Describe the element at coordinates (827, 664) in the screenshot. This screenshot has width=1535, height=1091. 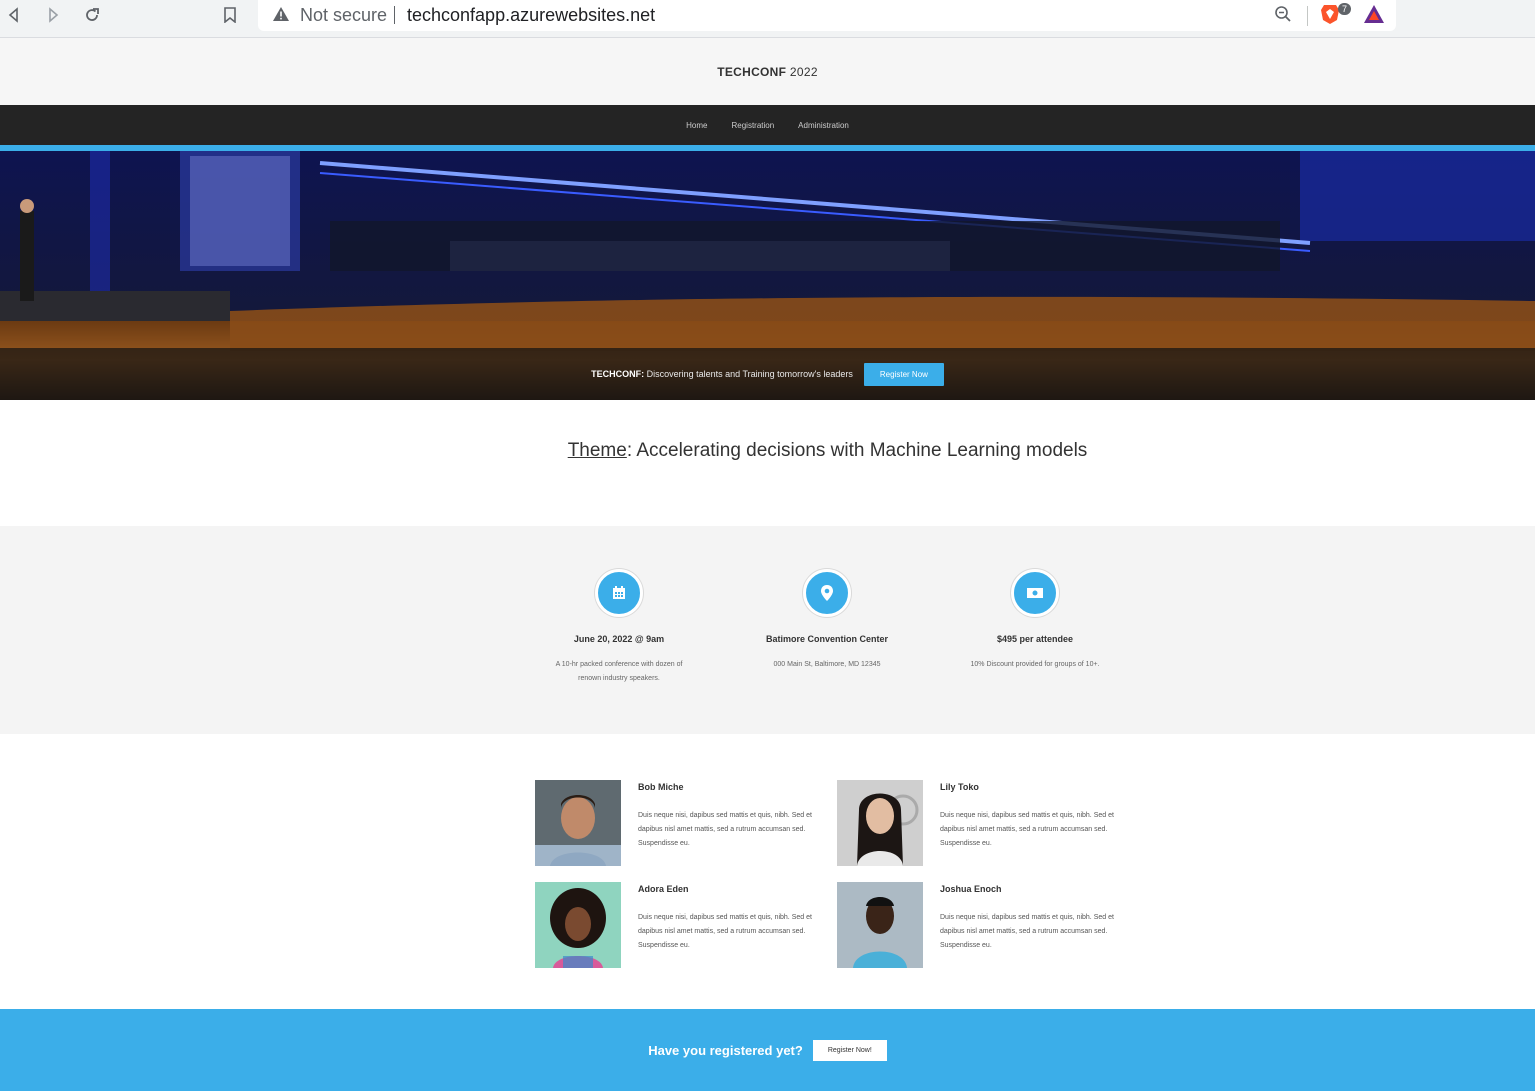
I see `feature-description: 000 Main St, Baltimore, MD 12345` at that location.